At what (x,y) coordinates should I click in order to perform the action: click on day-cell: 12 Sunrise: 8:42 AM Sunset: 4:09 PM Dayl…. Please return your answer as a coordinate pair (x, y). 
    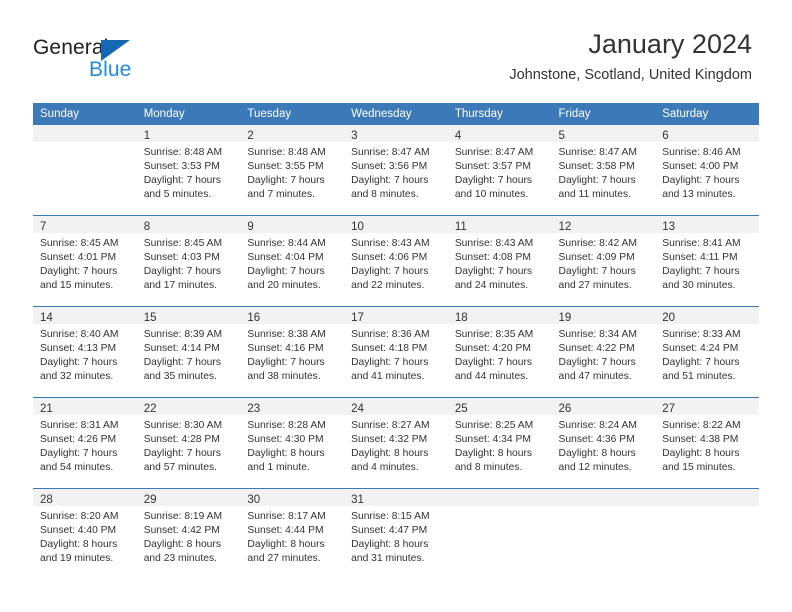
    Looking at the image, I should click on (603, 261).